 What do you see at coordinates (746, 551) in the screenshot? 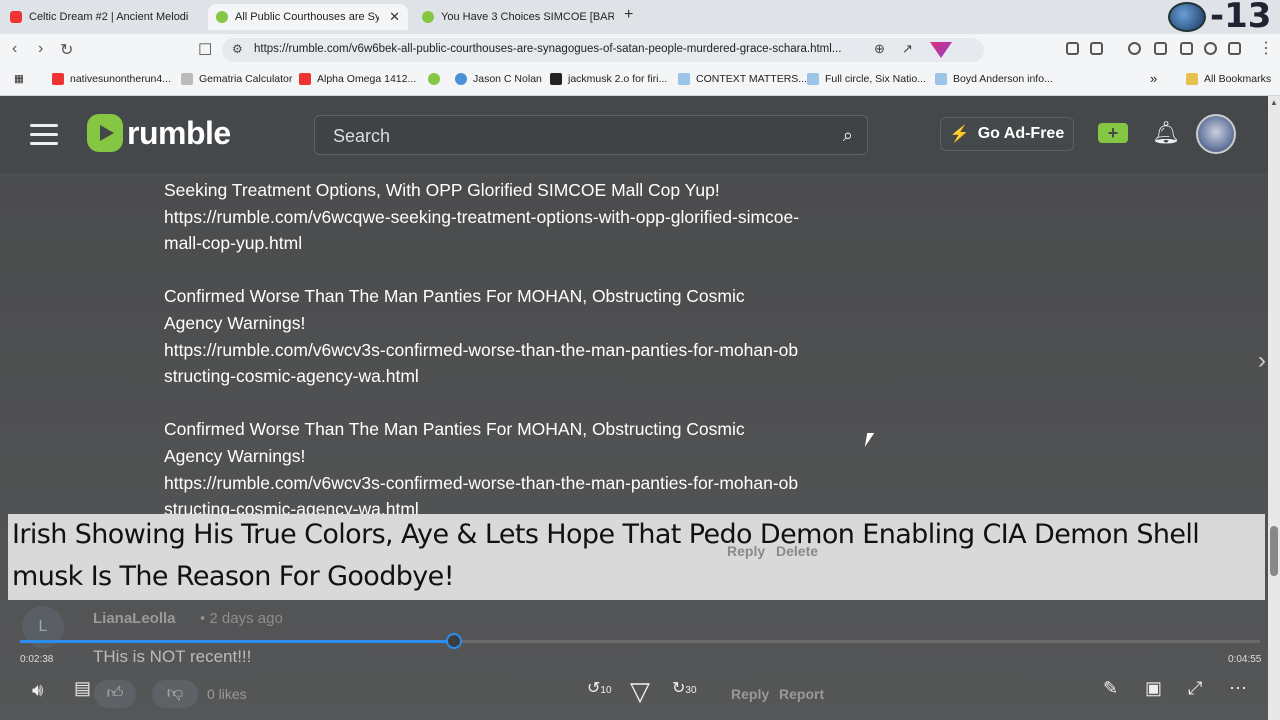
I see `ghost-reply-link: Reply` at bounding box center [746, 551].